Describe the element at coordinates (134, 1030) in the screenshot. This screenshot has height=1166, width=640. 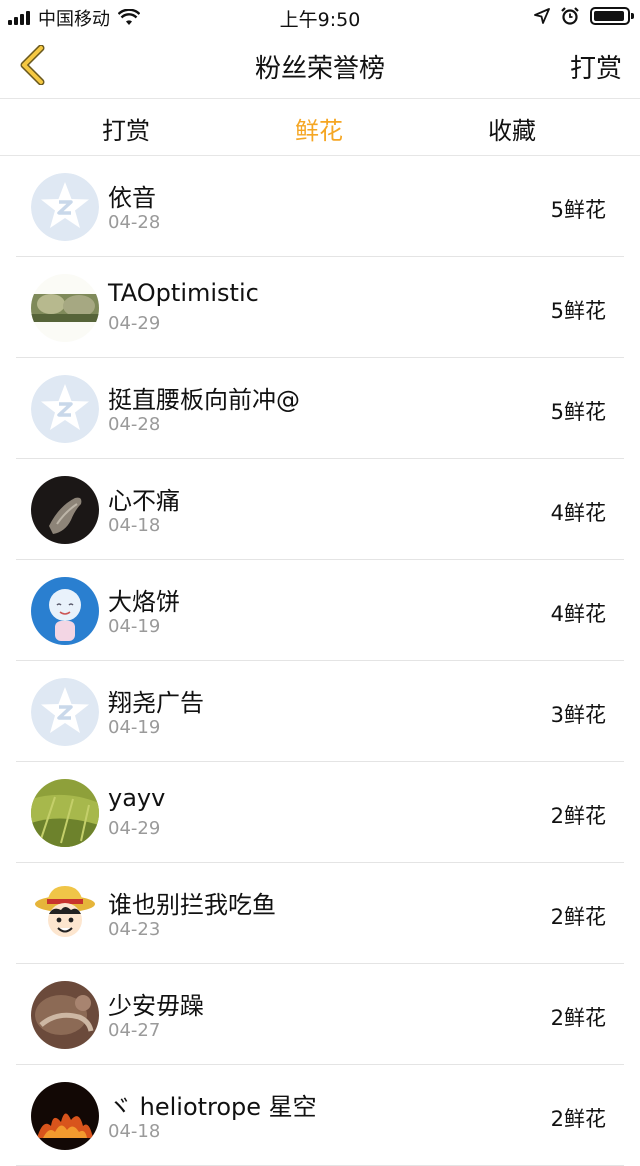
I see `fan-date: 04-27` at that location.